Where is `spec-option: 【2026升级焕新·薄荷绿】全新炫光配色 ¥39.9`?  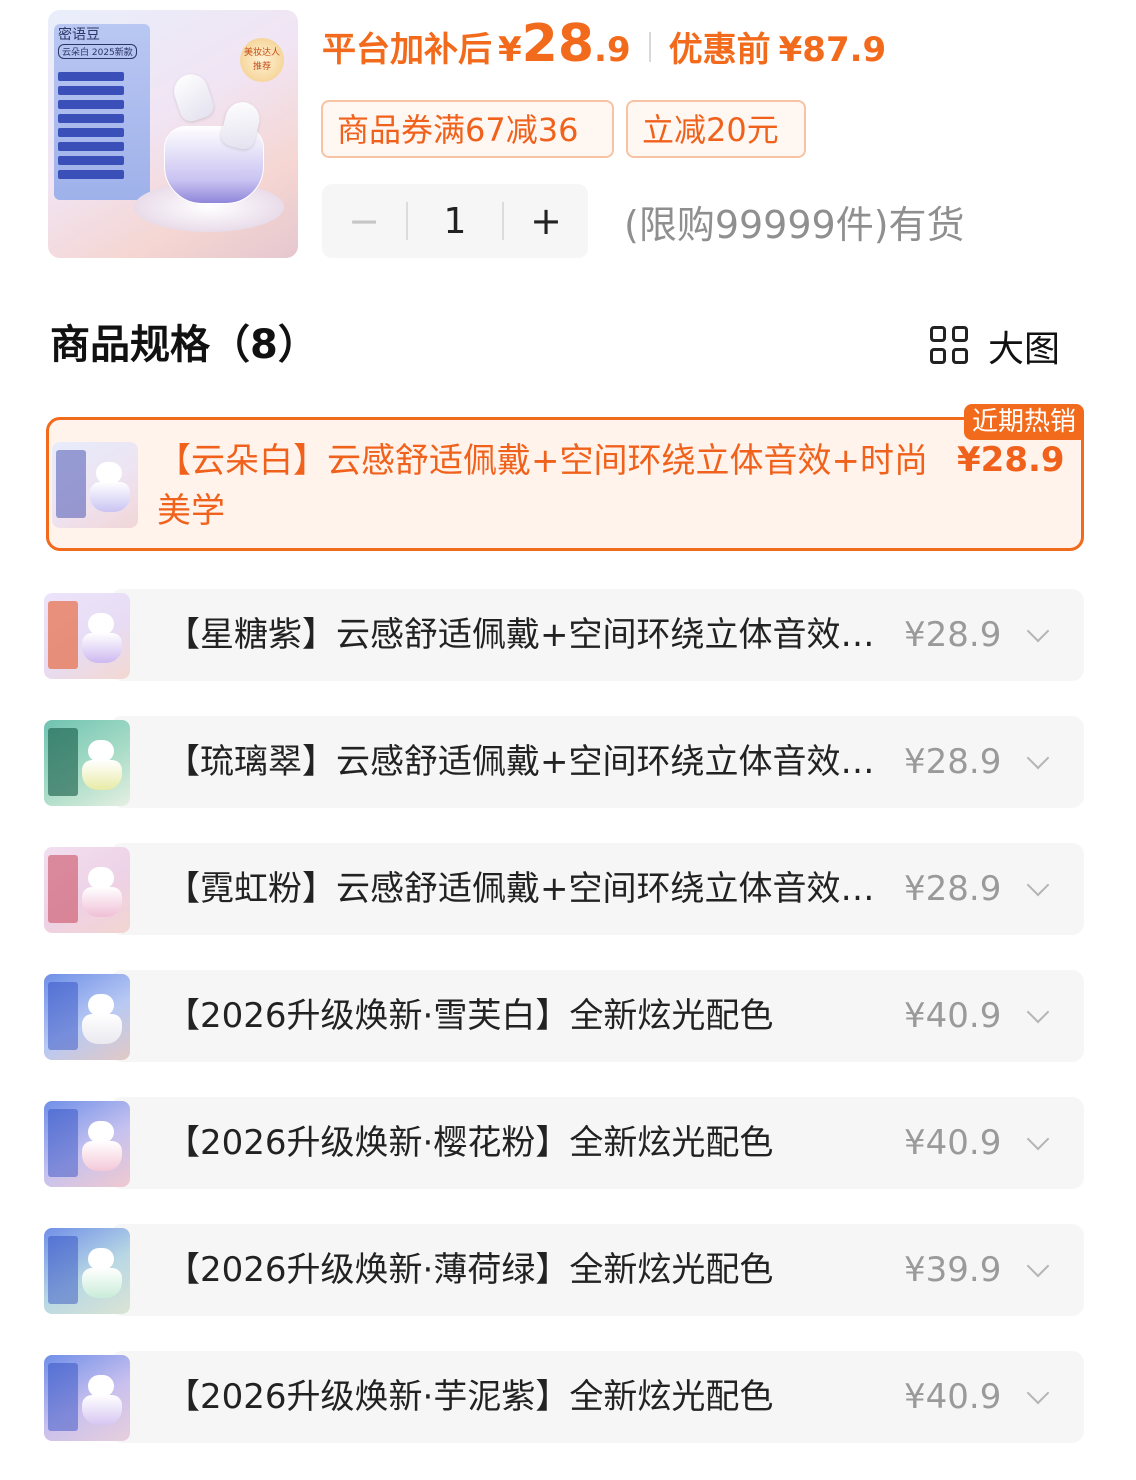 spec-option: 【2026升级焕新·薄荷绿】全新炫光配色 ¥39.9 is located at coordinates (564, 1270).